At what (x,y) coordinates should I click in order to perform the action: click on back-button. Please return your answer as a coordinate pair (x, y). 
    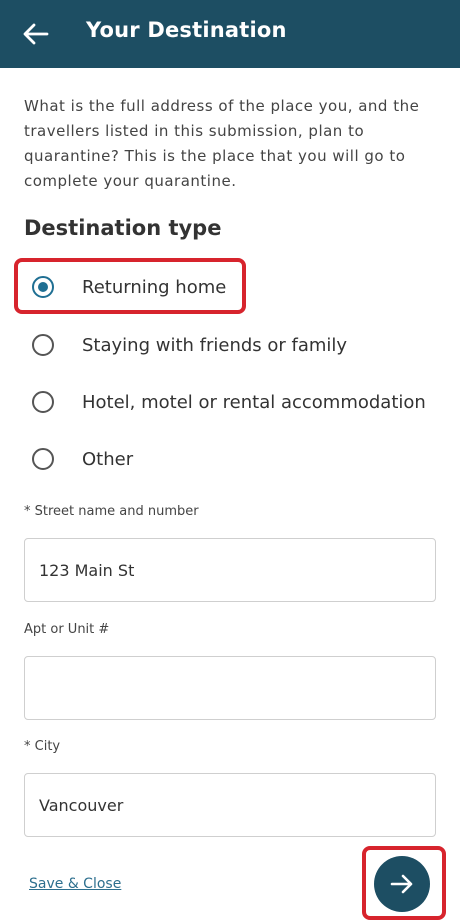
    Looking at the image, I should click on (36, 34).